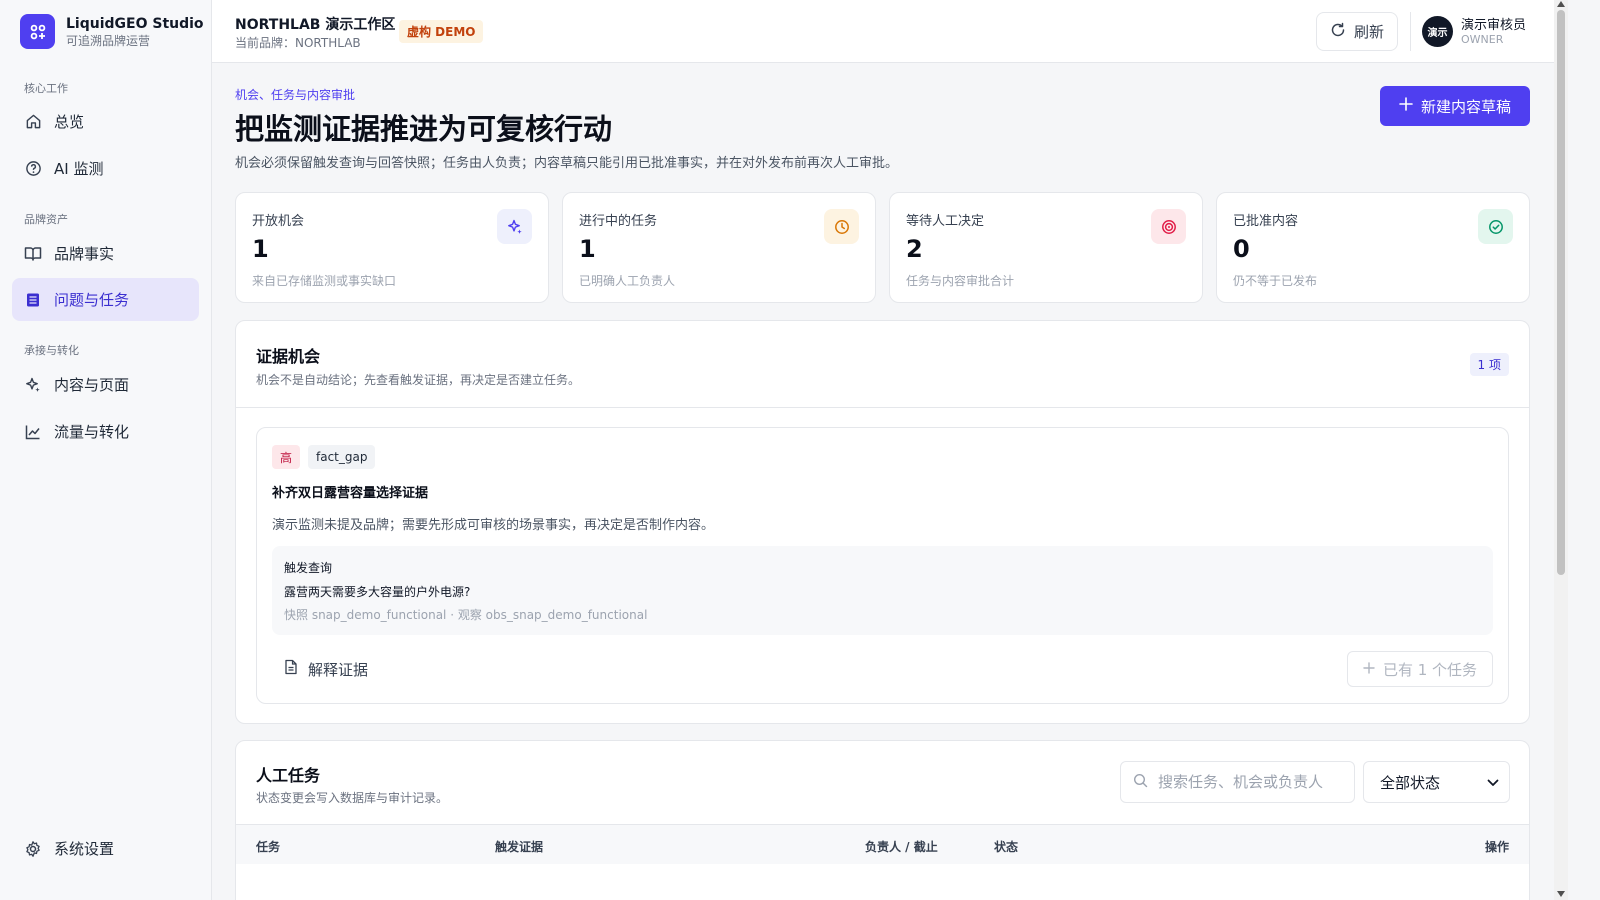 This screenshot has width=1600, height=900. I want to click on workspace-title: NORTHLAB 演示工作区, so click(315, 24).